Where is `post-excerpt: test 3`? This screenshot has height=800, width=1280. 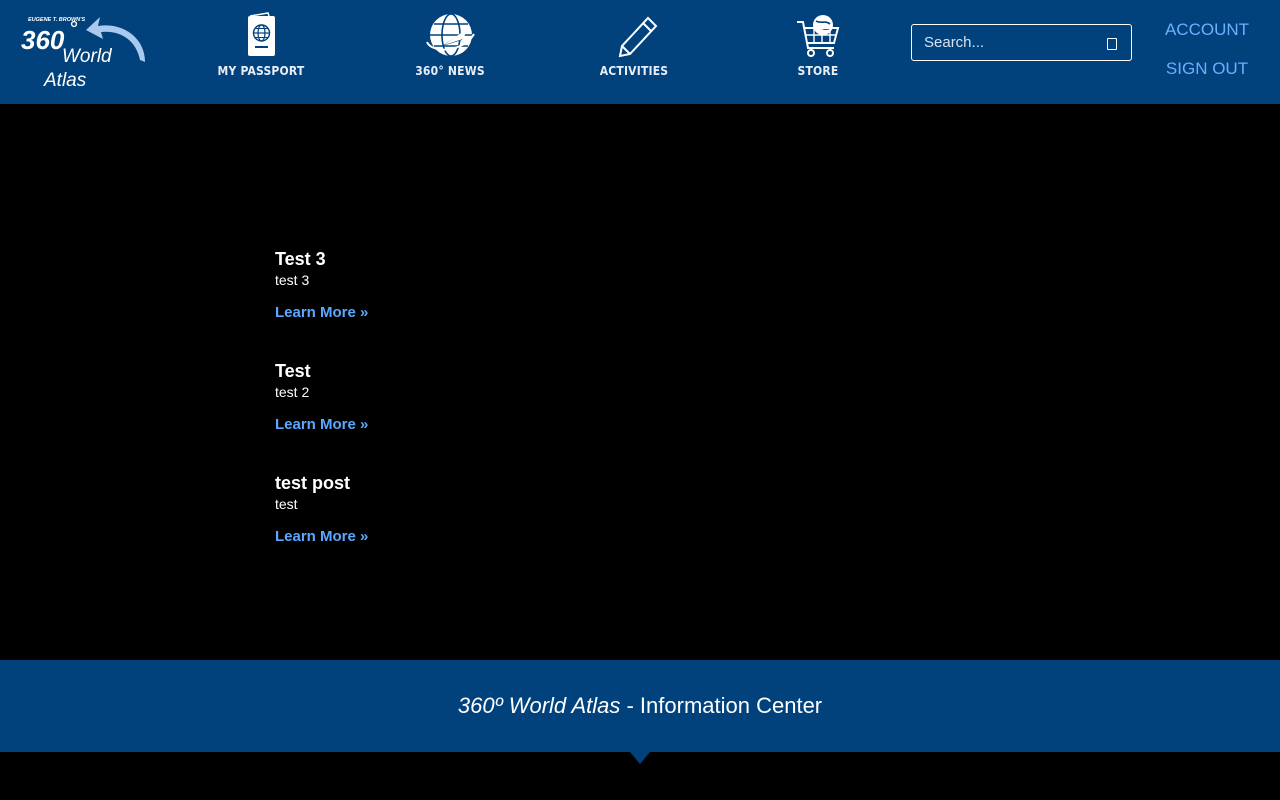
post-excerpt: test 3 is located at coordinates (292, 280).